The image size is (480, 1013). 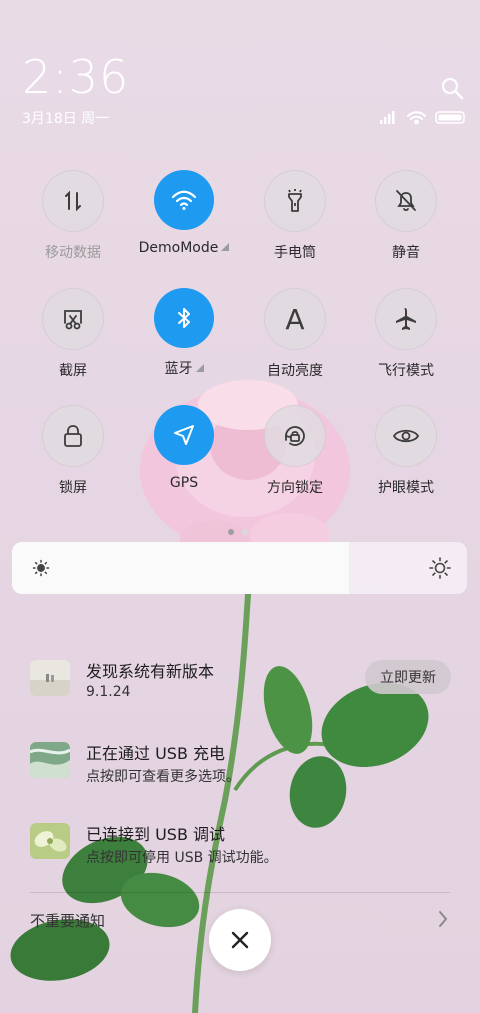 What do you see at coordinates (406, 436) in the screenshot?
I see `eye-icon` at bounding box center [406, 436].